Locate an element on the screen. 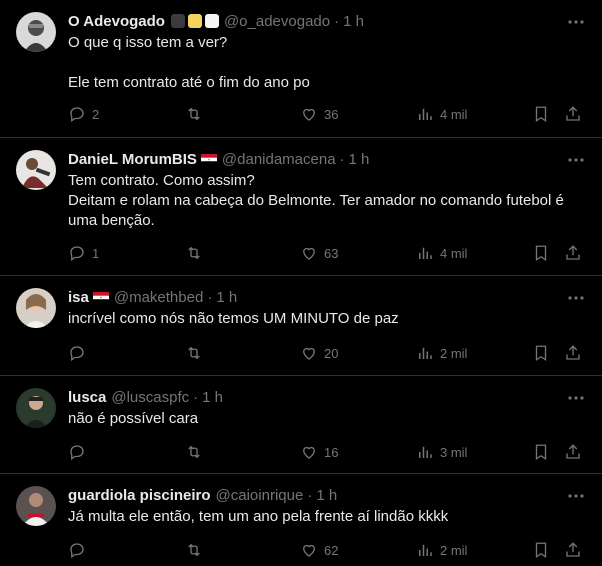  user-handle: @luscaspfc is located at coordinates (150, 397).